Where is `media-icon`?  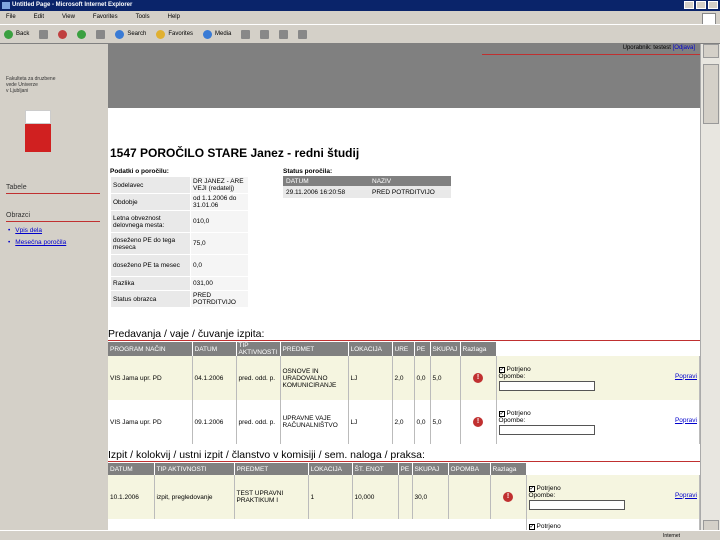 media-icon is located at coordinates (208, 34).